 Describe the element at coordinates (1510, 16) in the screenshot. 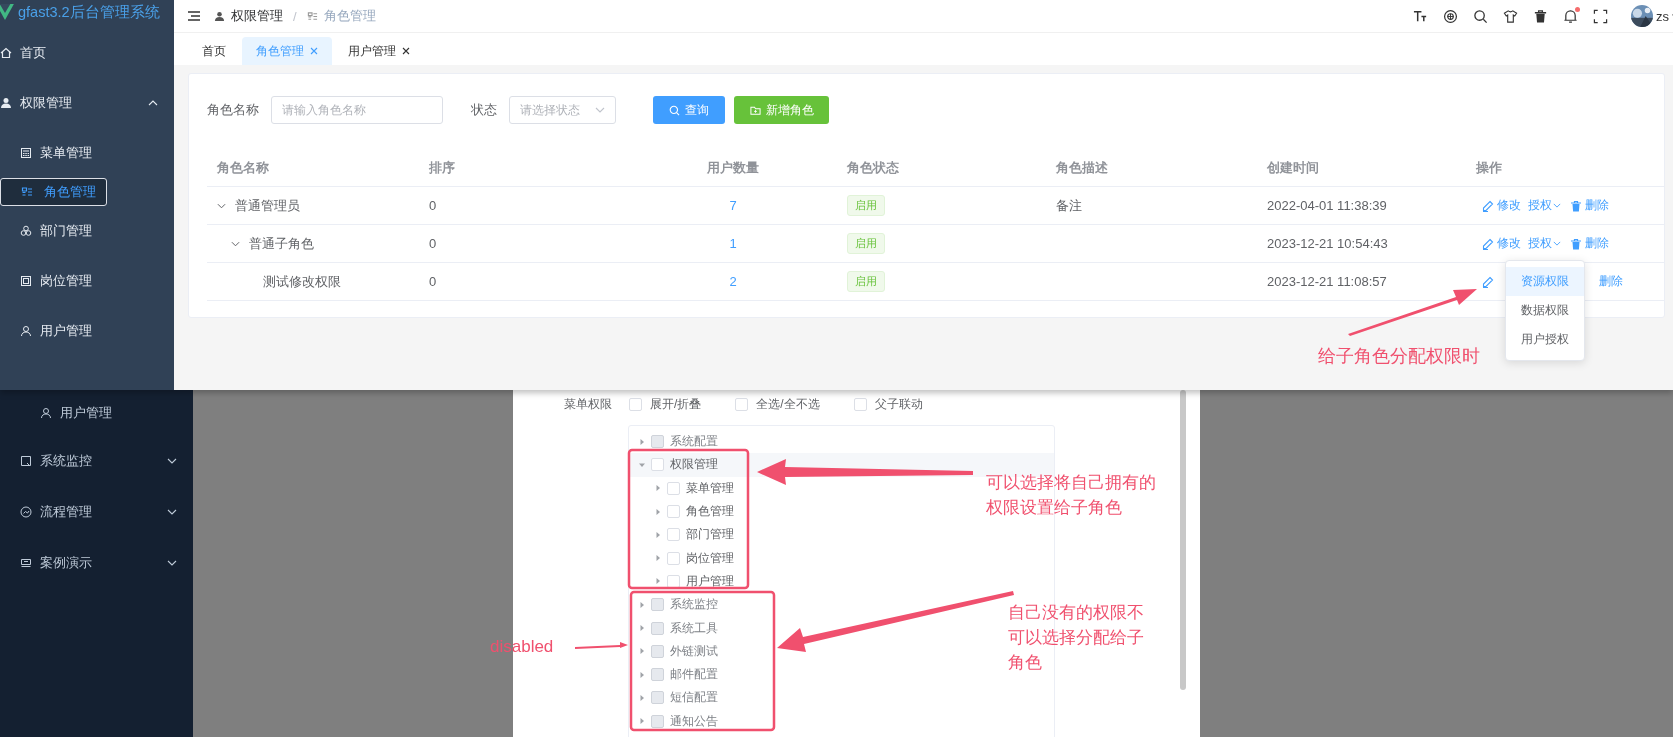

I see `shirt-icon` at that location.